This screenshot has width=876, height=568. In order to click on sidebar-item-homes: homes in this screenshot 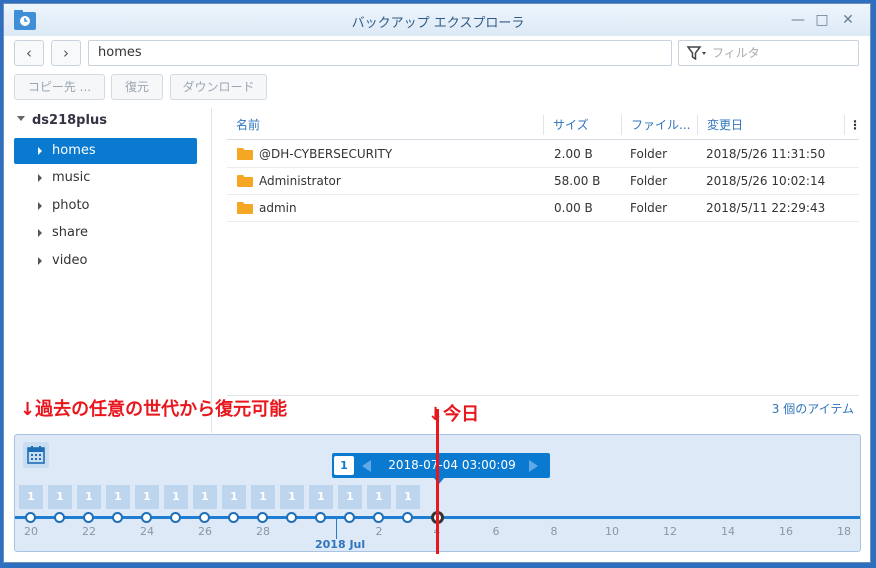, I will do `click(105, 151)`.